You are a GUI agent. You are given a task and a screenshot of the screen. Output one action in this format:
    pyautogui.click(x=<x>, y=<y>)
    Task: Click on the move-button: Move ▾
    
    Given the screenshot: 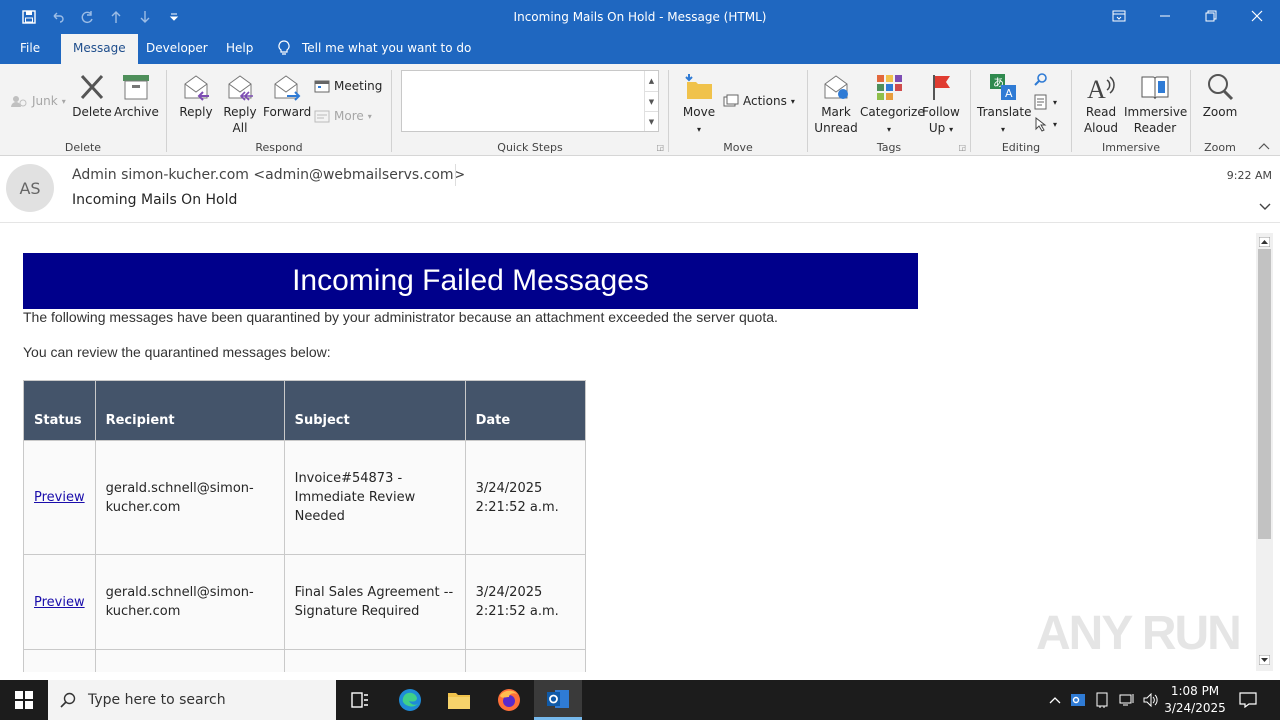 What is the action you would take?
    pyautogui.click(x=699, y=105)
    